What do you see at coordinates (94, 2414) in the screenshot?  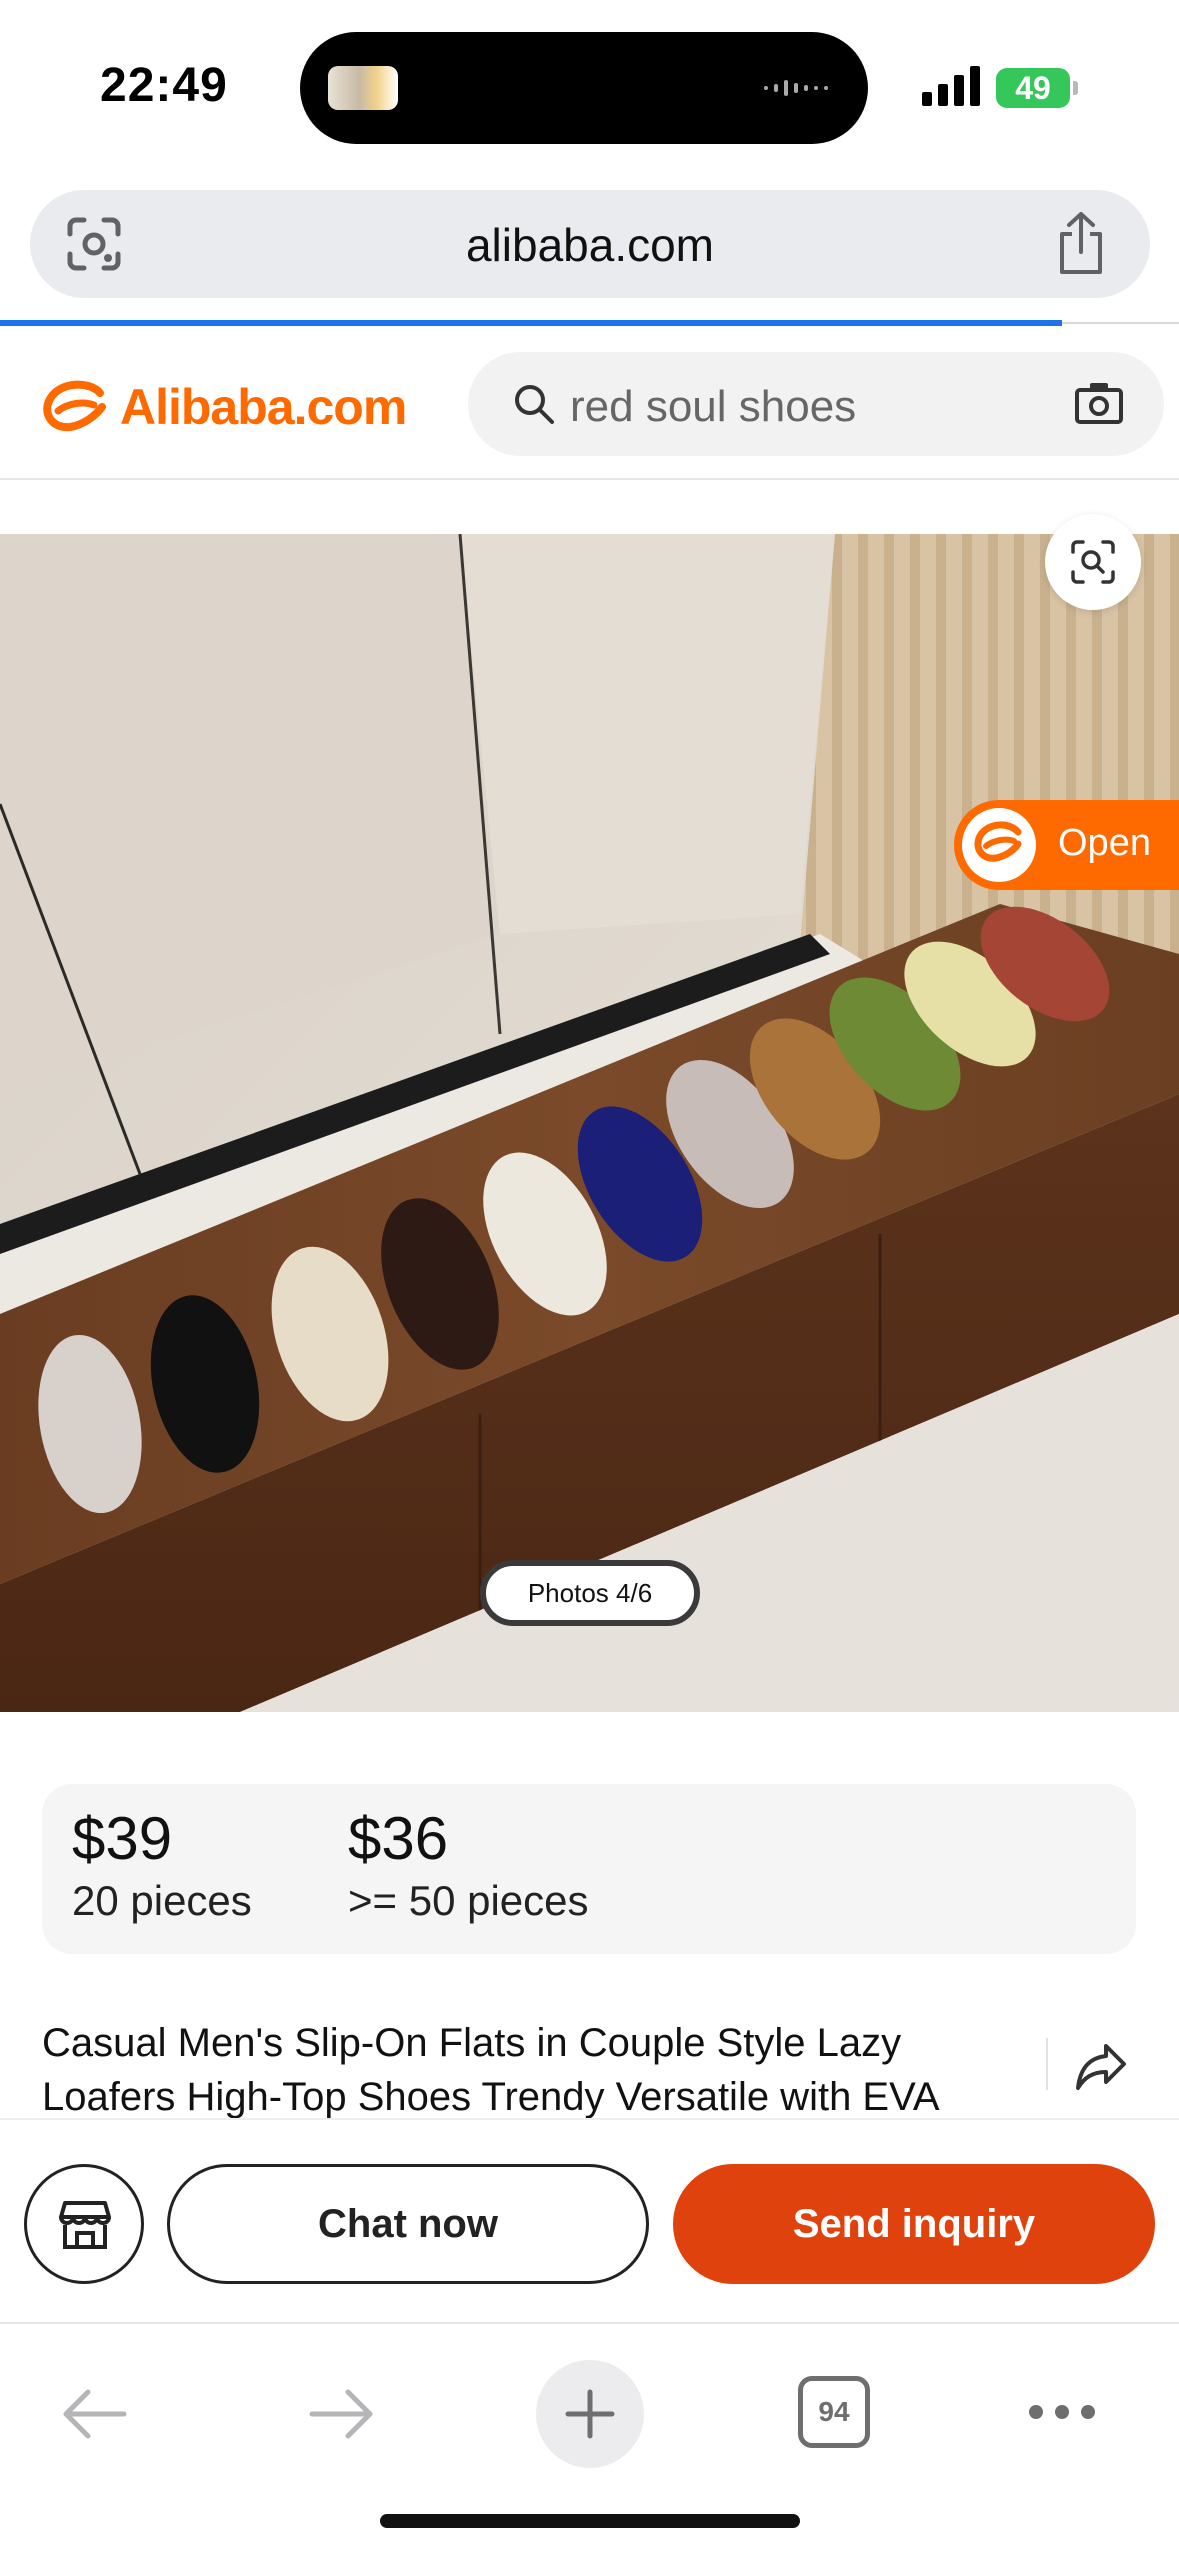 I see `back-arrow-icon` at bounding box center [94, 2414].